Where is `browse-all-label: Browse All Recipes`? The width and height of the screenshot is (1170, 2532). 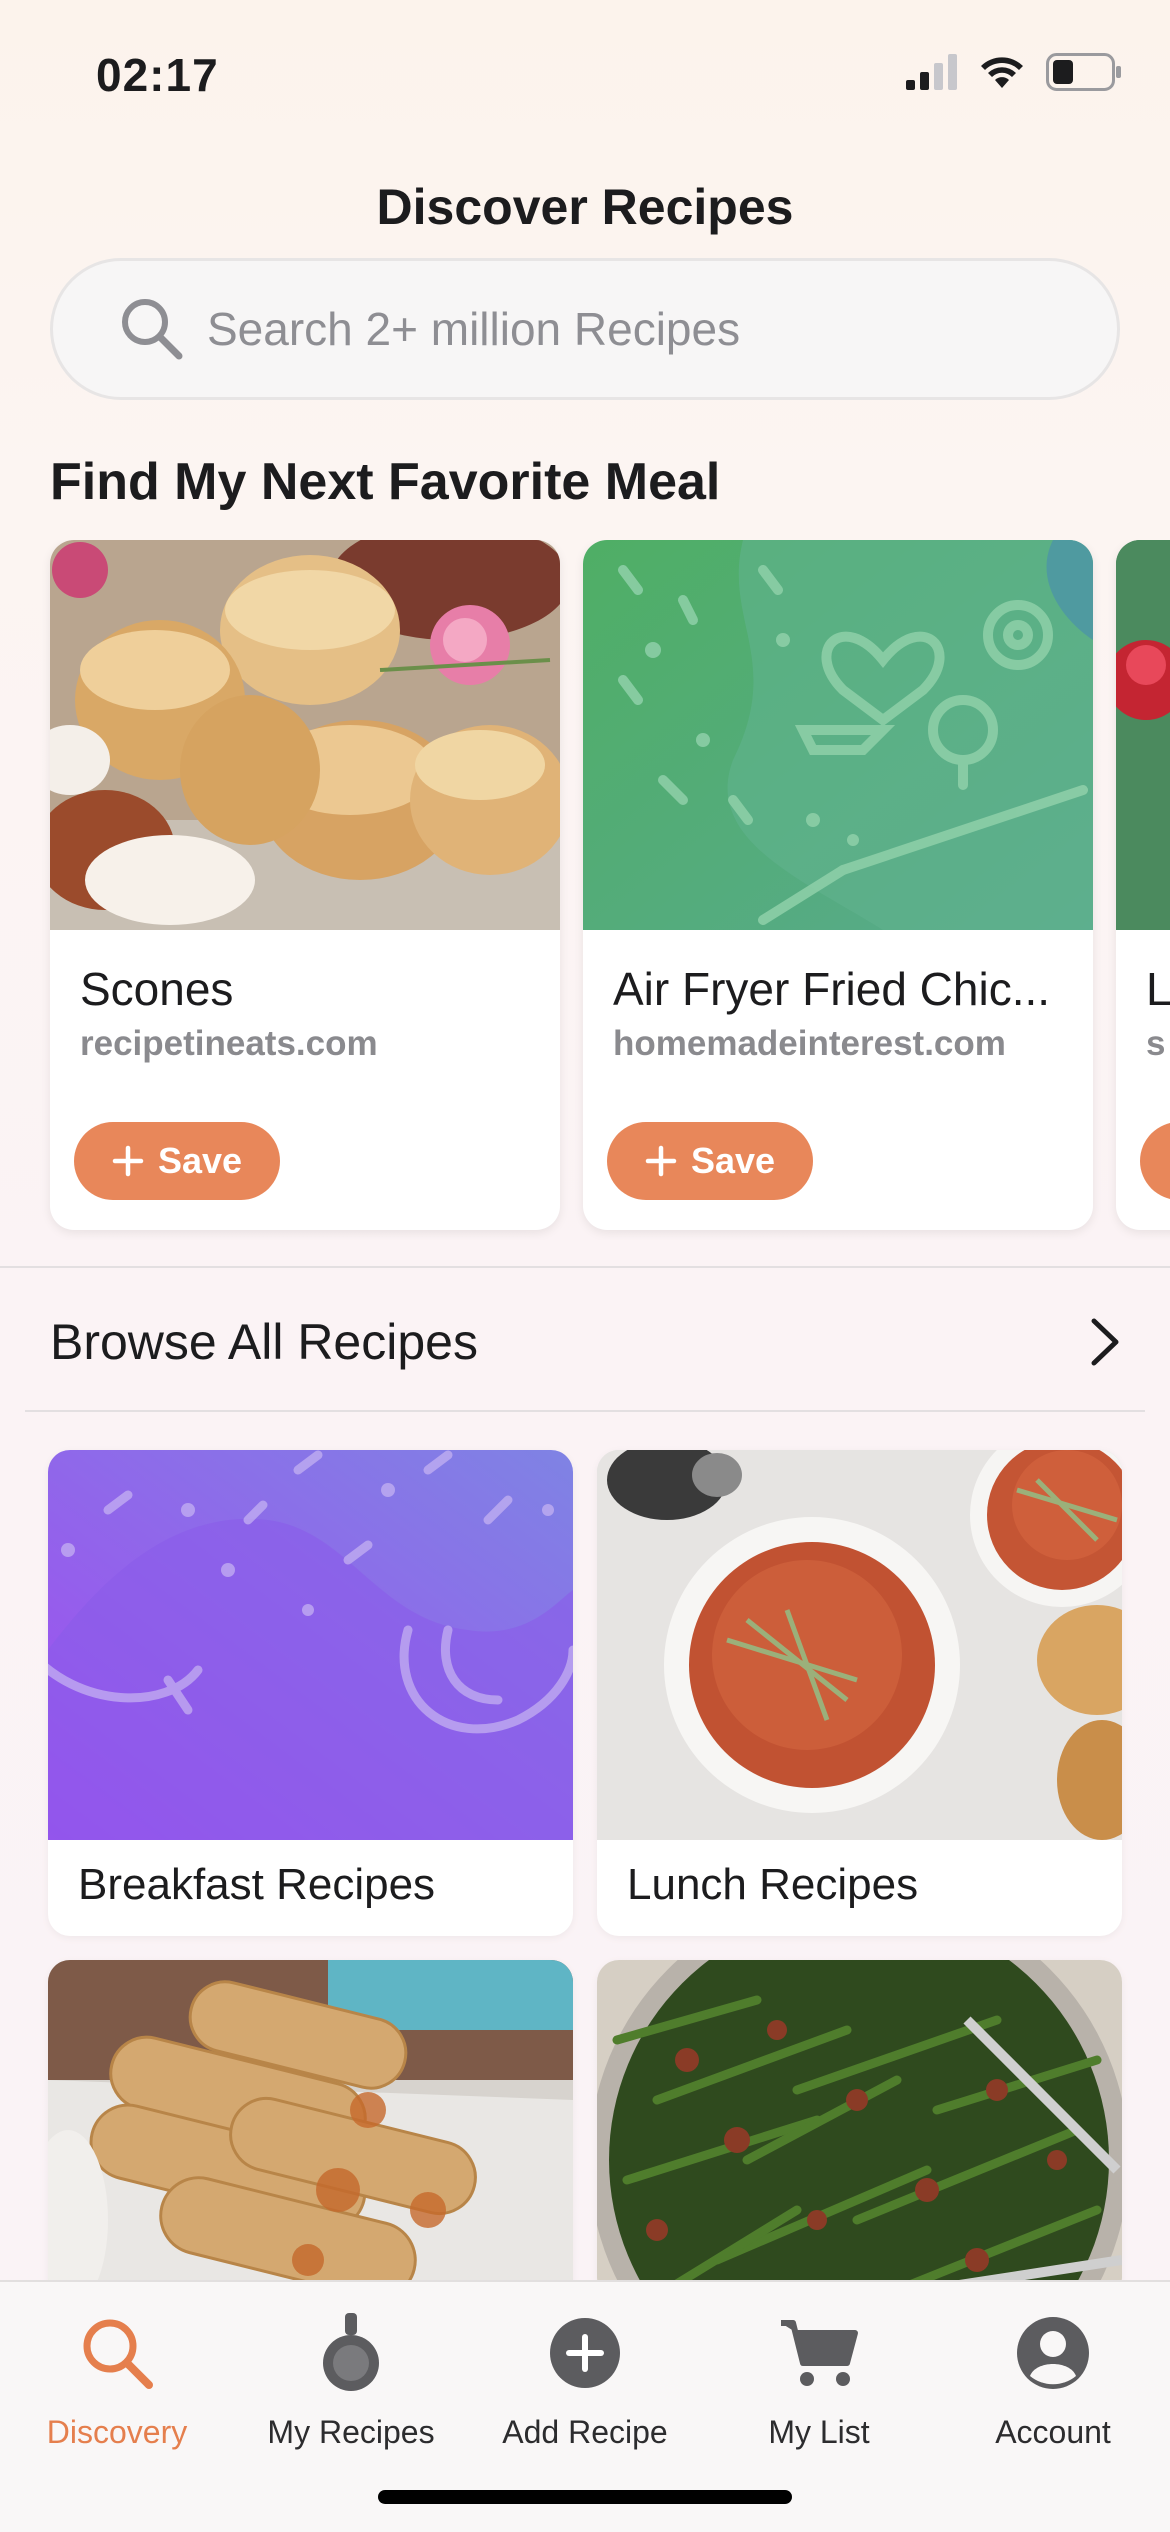
browse-all-label: Browse All Recipes is located at coordinates (264, 1342).